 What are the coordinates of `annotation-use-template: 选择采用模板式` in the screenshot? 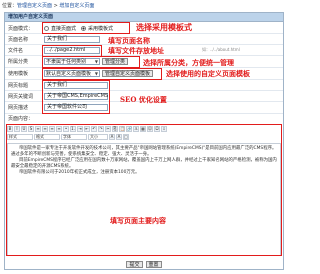 It's located at (164, 27).